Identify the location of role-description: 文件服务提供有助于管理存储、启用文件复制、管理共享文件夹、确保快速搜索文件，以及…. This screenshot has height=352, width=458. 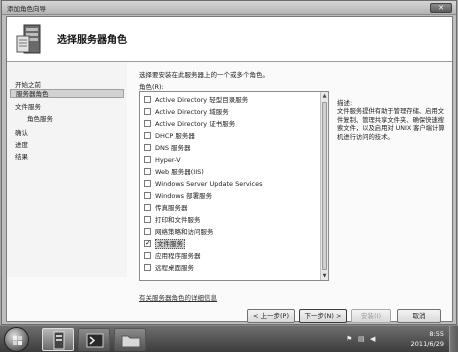
(391, 124).